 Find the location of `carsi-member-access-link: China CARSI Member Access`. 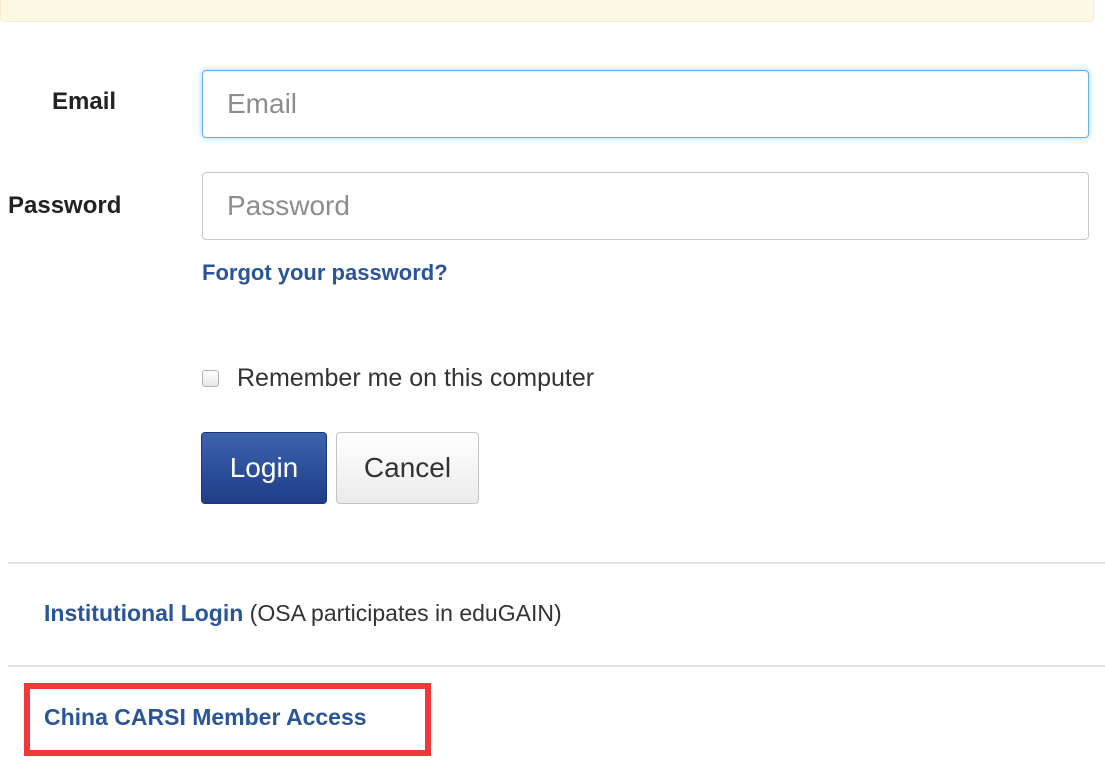

carsi-member-access-link: China CARSI Member Access is located at coordinates (205, 717).